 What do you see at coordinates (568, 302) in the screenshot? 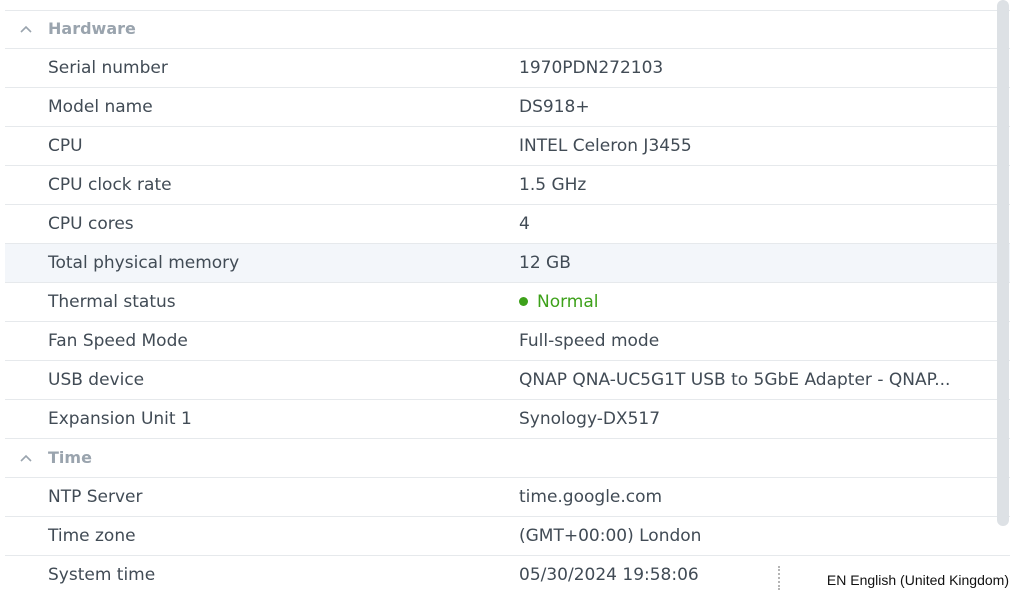
I see `status-text: Normal` at bounding box center [568, 302].